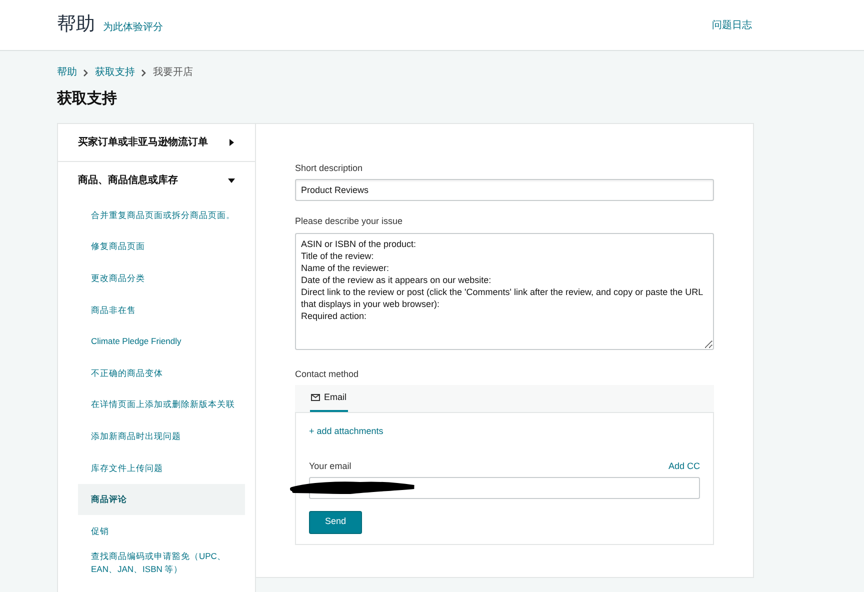  I want to click on field-label: Please describe your issue, so click(349, 221).